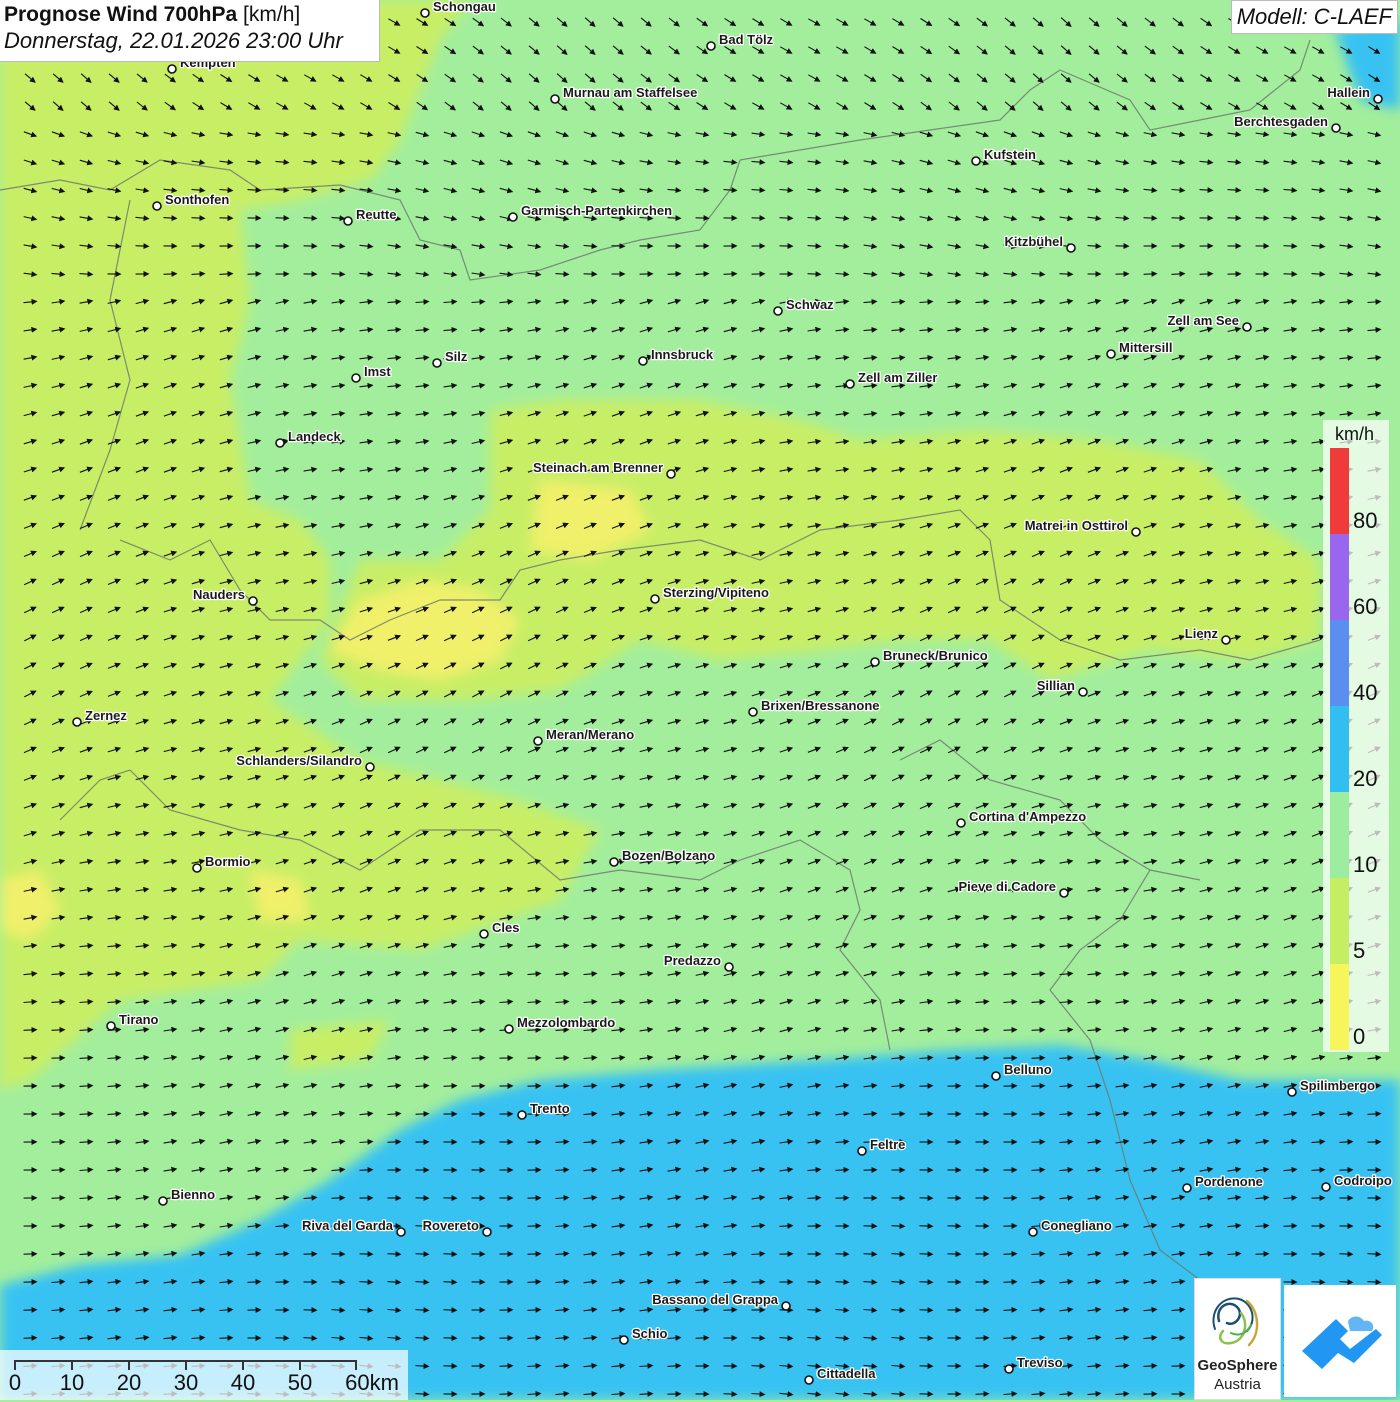 Image resolution: width=1400 pixels, height=1402 pixels. What do you see at coordinates (1365, 521) in the screenshot?
I see `legend-label-80: 80` at bounding box center [1365, 521].